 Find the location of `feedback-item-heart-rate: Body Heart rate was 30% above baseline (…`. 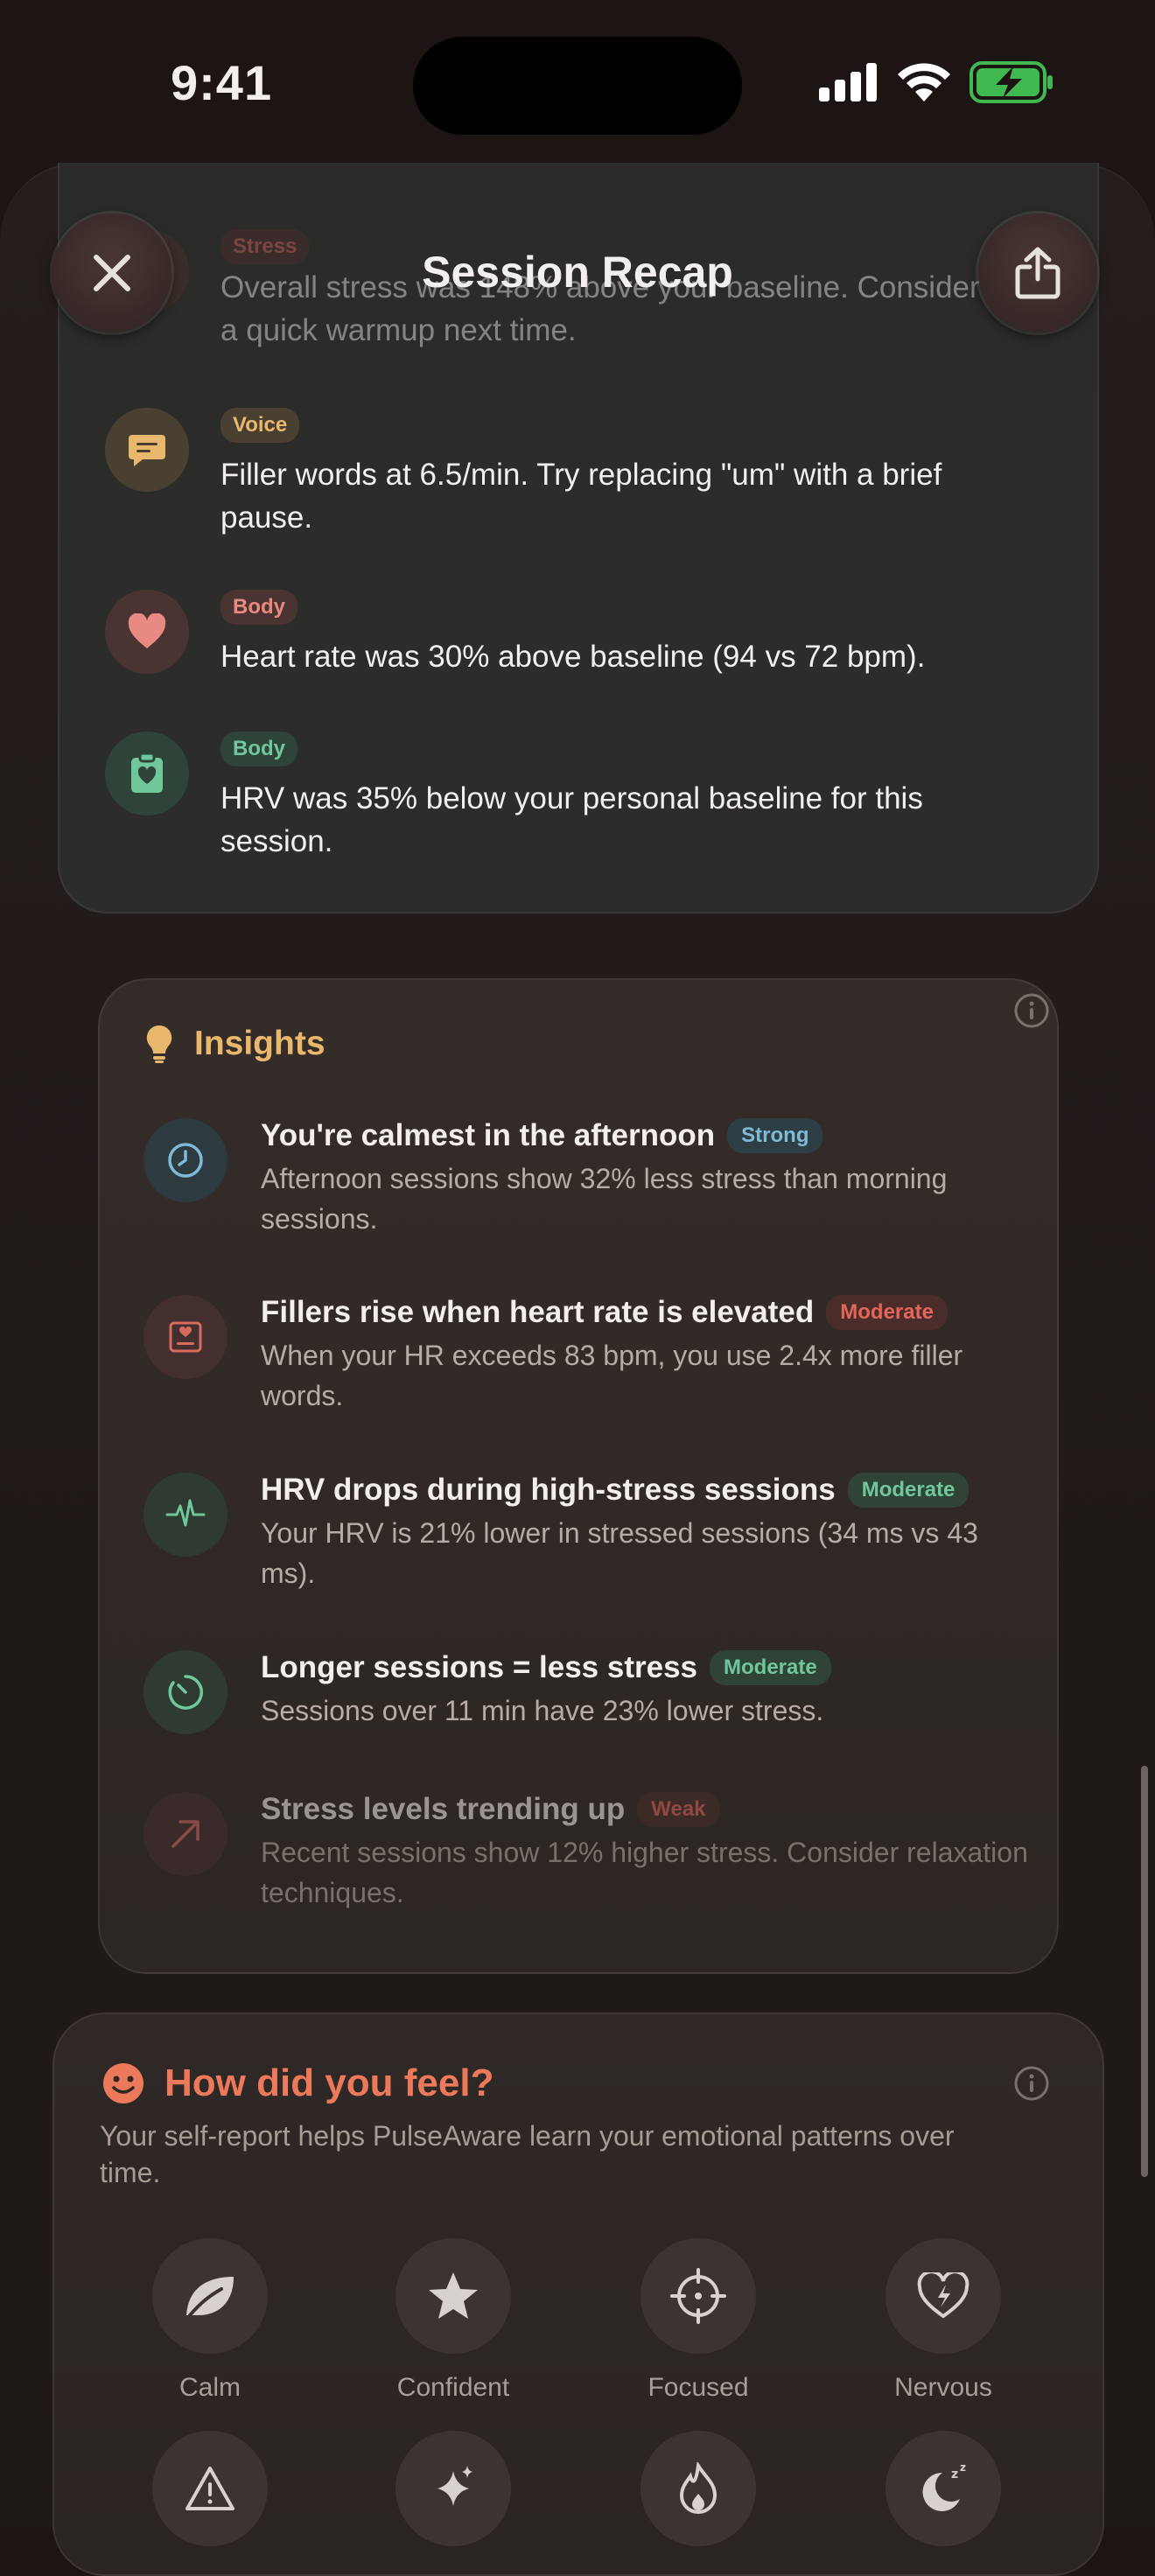

feedback-item-heart-rate: Body Heart rate was 30% above baseline (… is located at coordinates (614, 634).